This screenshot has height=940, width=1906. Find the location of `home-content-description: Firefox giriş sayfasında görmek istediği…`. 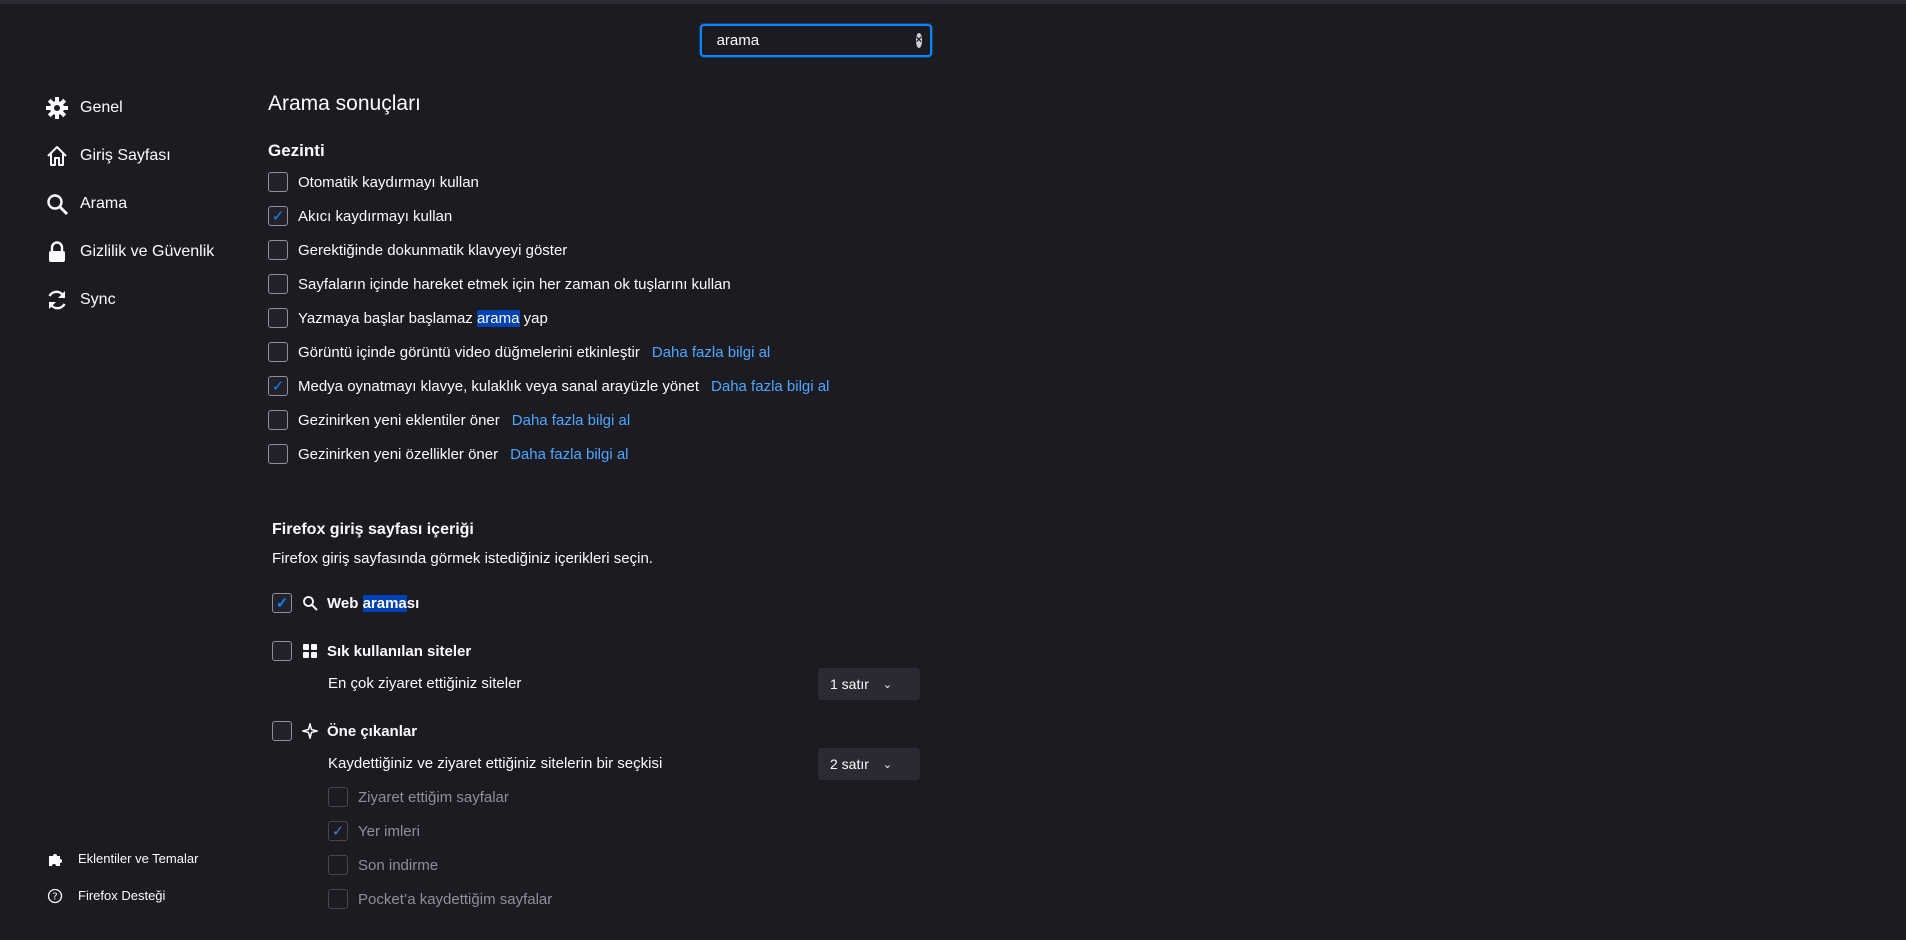

home-content-description: Firefox giriş sayfasında görmek istediği… is located at coordinates (462, 558).